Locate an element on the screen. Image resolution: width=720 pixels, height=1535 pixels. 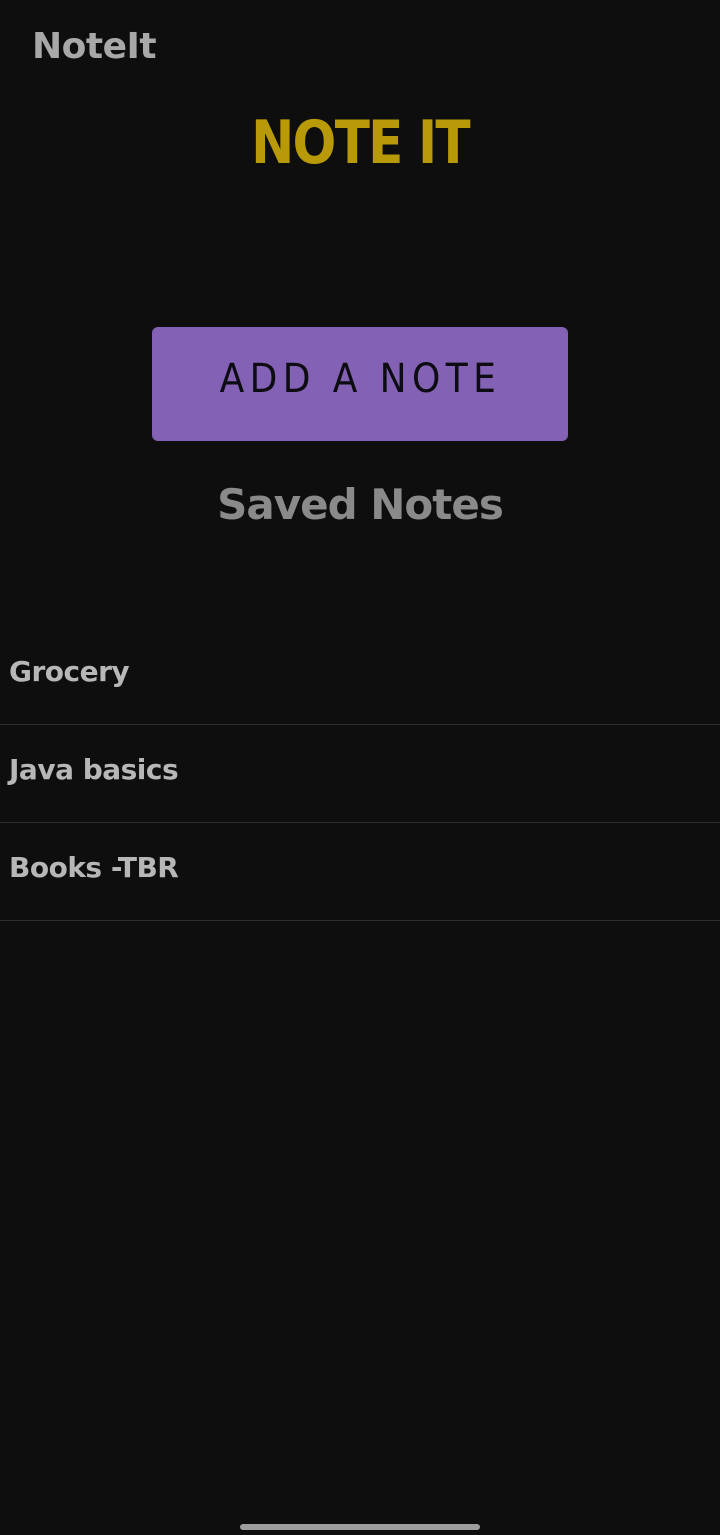
note-list-item-grocery: Grocery is located at coordinates (360, 676).